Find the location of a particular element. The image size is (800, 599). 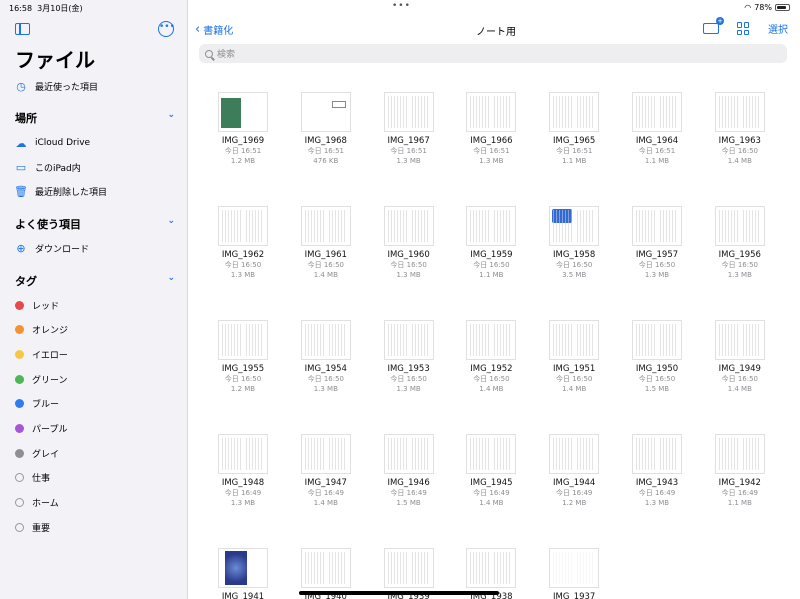

file-item: IMG_1948 今日 16:49 1.3 MB is located at coordinates (243, 471).